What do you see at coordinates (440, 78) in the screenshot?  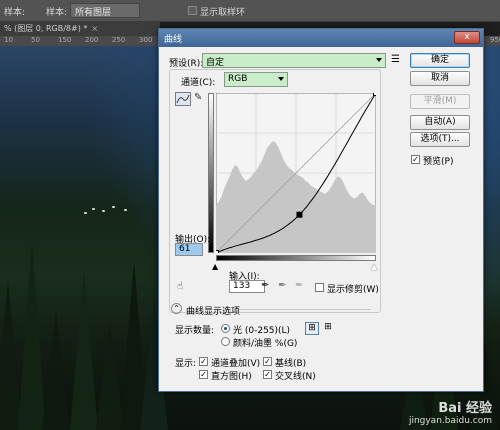 I see `cancel-button: 取消` at bounding box center [440, 78].